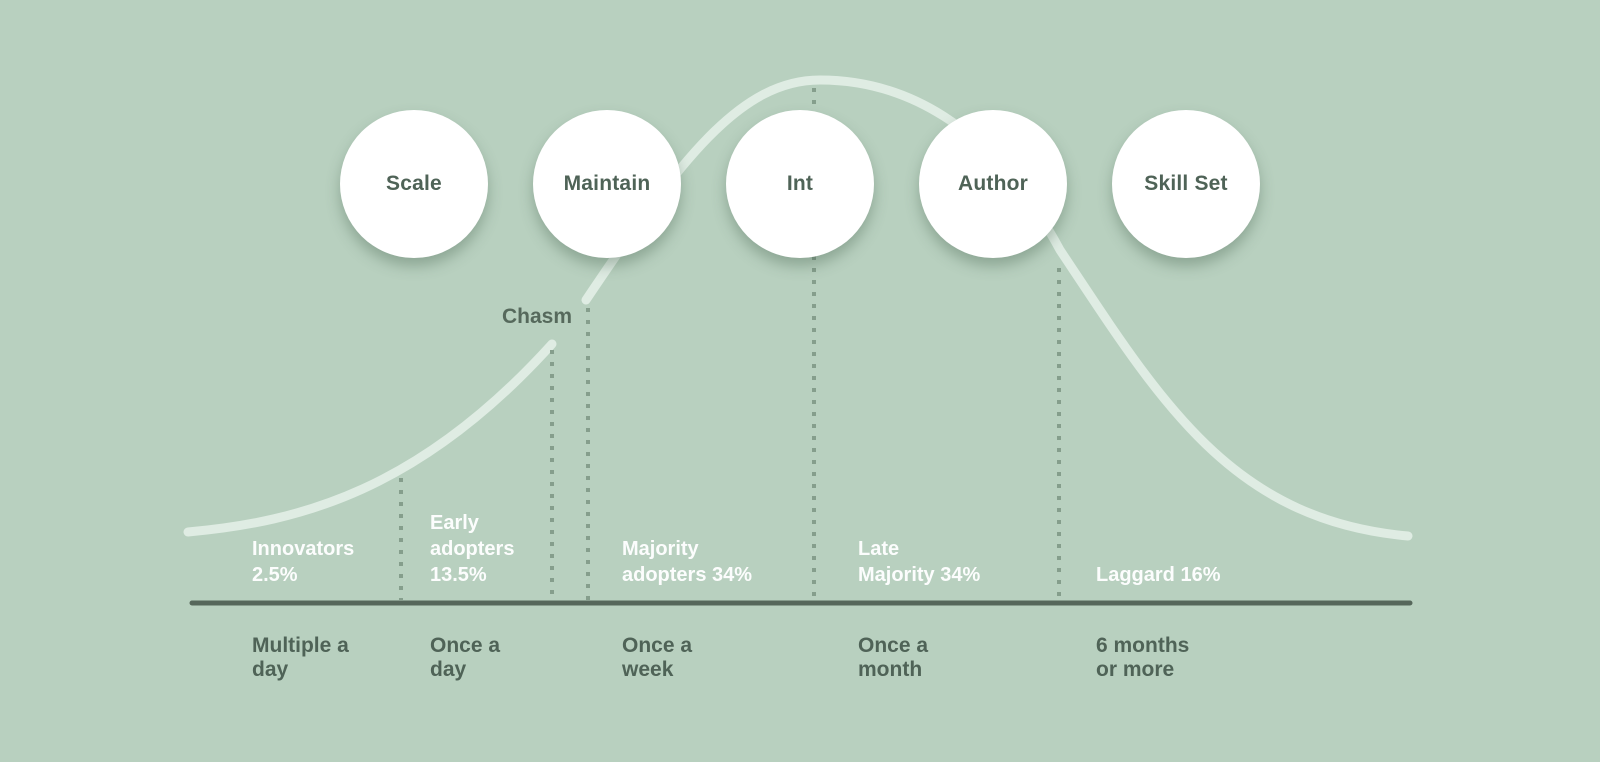  I want to click on segment-name: Early, so click(454, 523).